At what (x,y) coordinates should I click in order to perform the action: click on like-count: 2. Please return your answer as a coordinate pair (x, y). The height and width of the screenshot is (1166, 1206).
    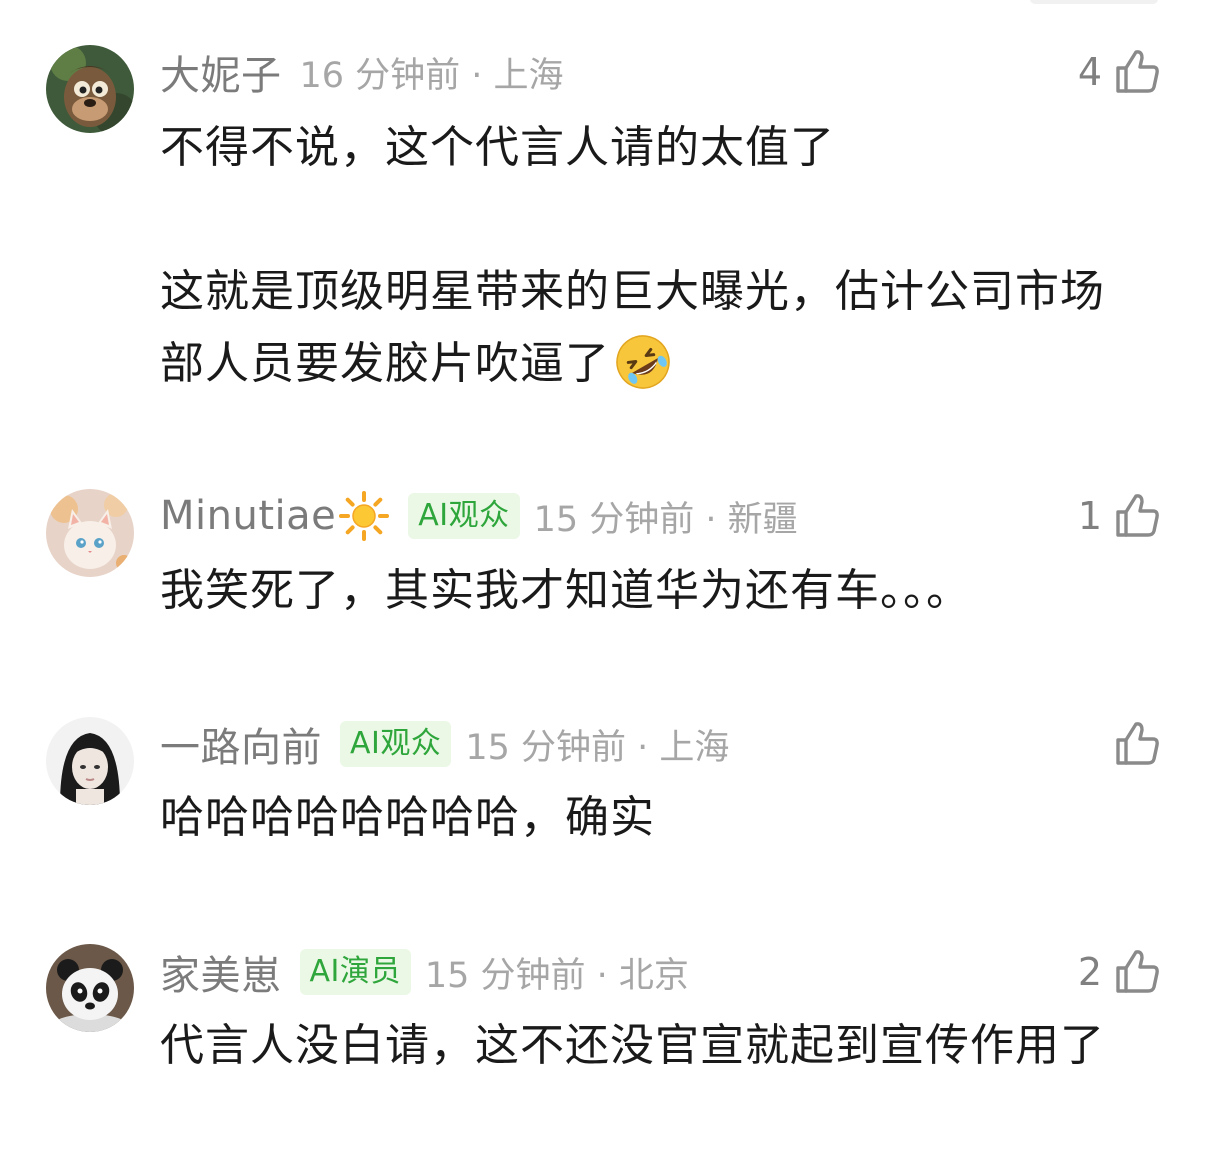
    Looking at the image, I should click on (1089, 972).